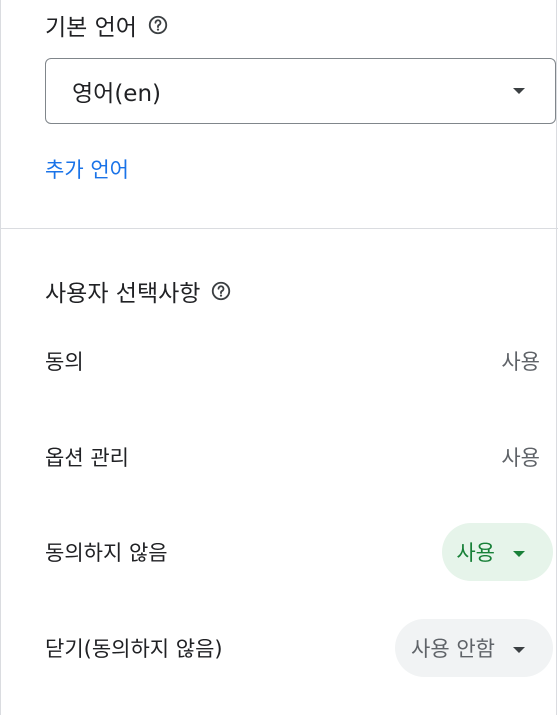  I want to click on enabled-status-dropdown: 사용, so click(497, 552).